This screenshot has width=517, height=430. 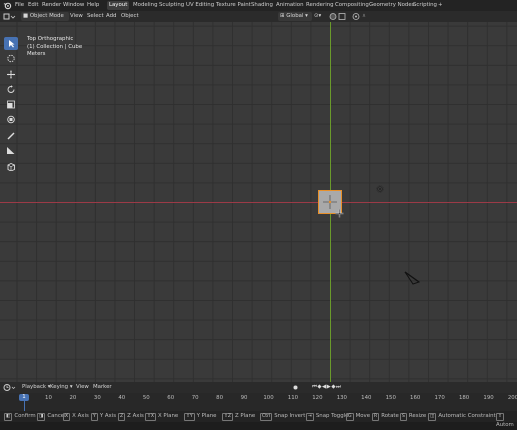 I want to click on menu-timeline-view: View, so click(x=82, y=387).